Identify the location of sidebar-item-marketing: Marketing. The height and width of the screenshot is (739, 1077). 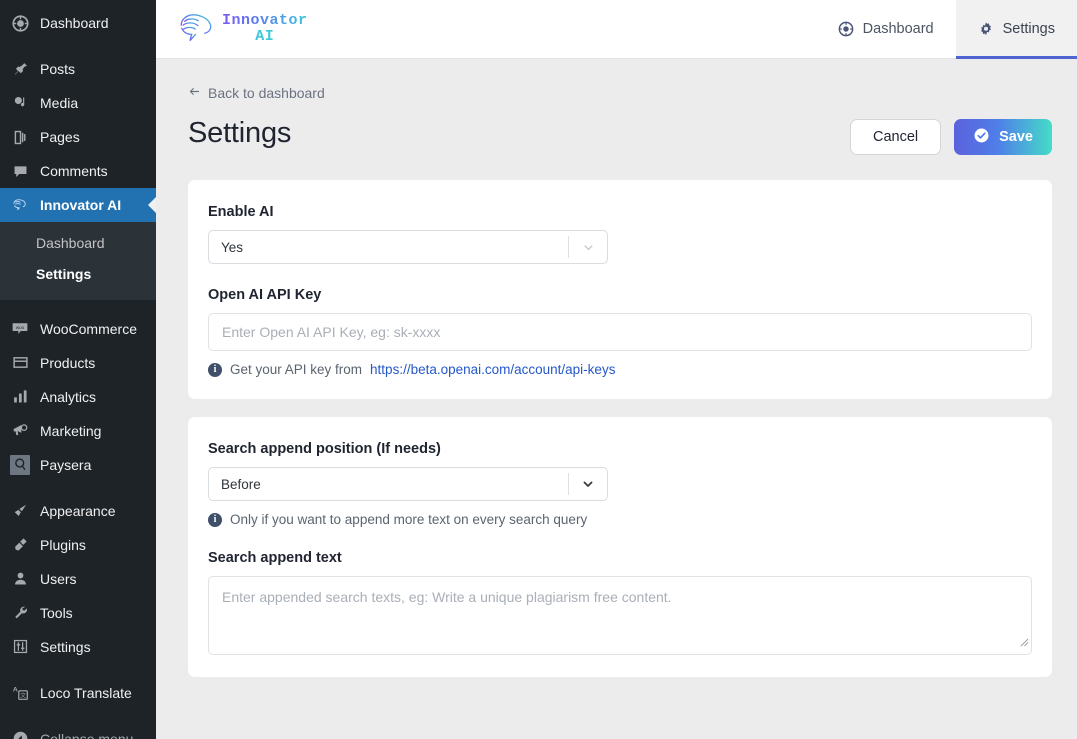
(78, 431).